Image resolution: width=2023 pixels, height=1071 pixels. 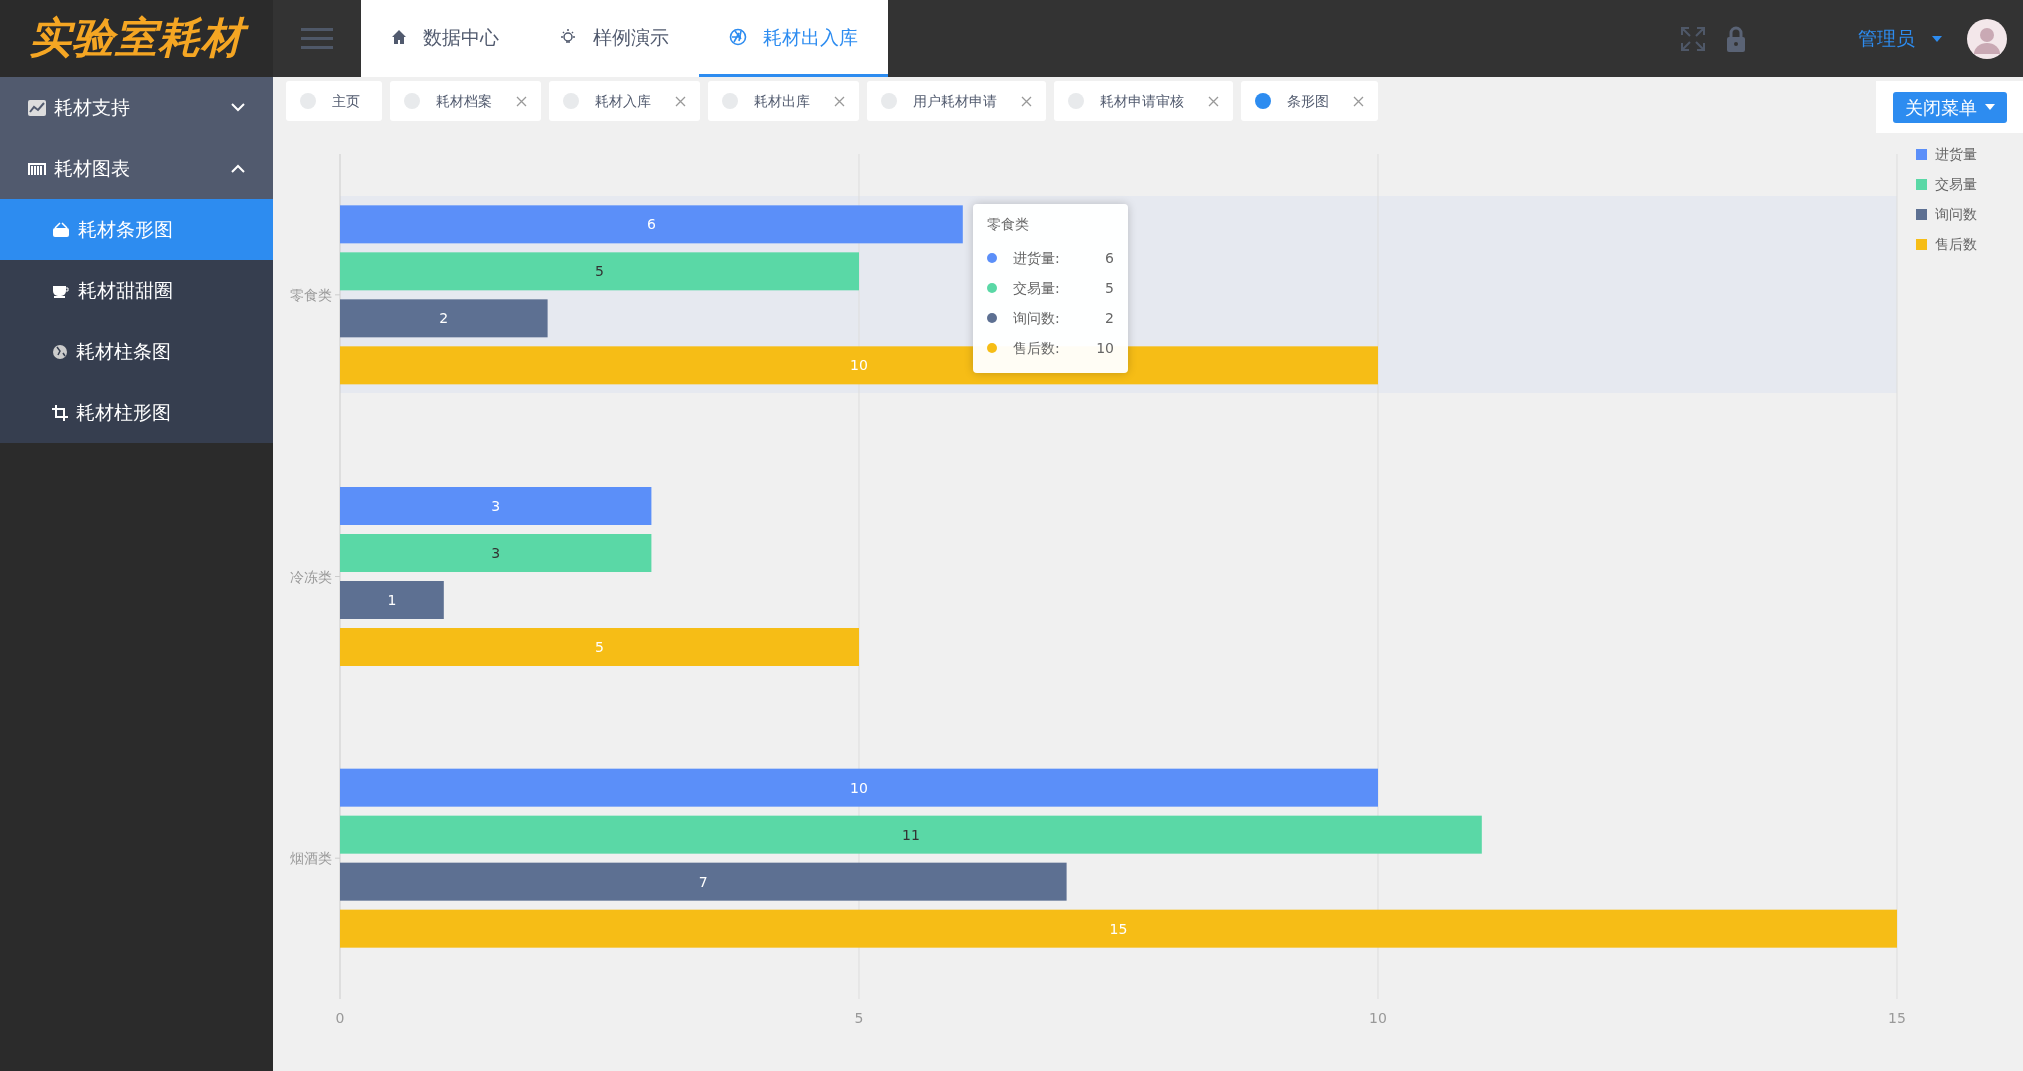 I want to click on sidebar-item: 耗材柱条图, so click(x=136, y=351).